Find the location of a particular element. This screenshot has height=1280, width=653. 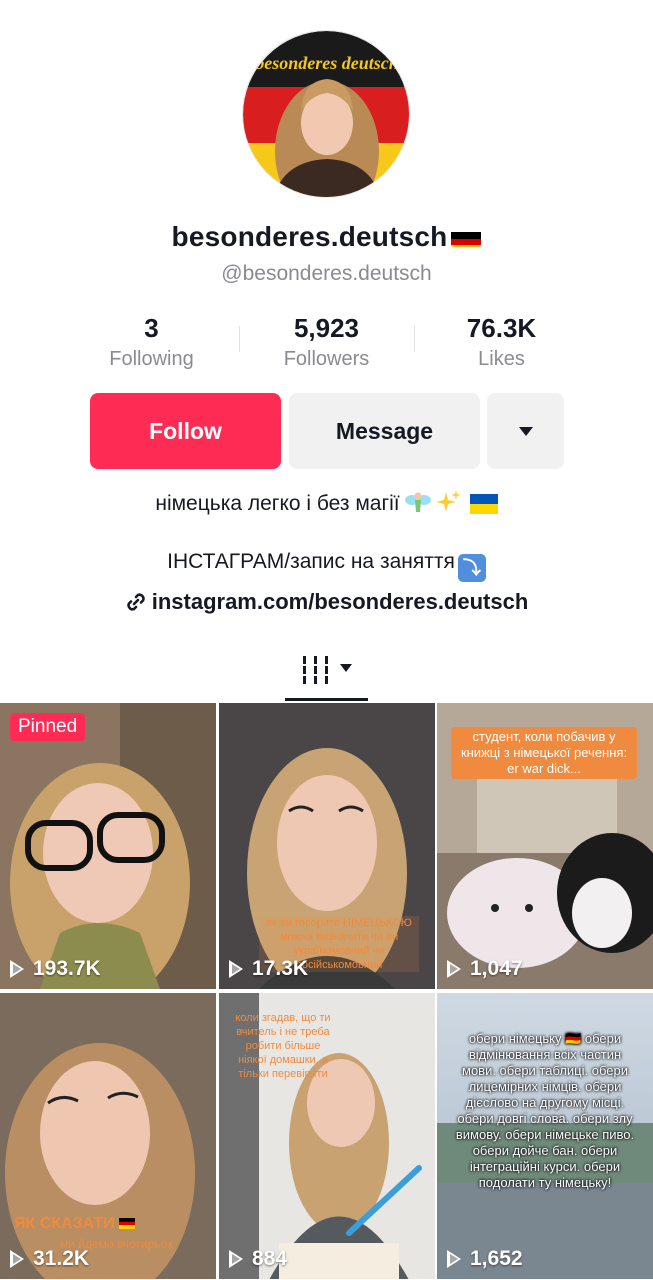

stat-likes-label: Likes is located at coordinates (501, 359).